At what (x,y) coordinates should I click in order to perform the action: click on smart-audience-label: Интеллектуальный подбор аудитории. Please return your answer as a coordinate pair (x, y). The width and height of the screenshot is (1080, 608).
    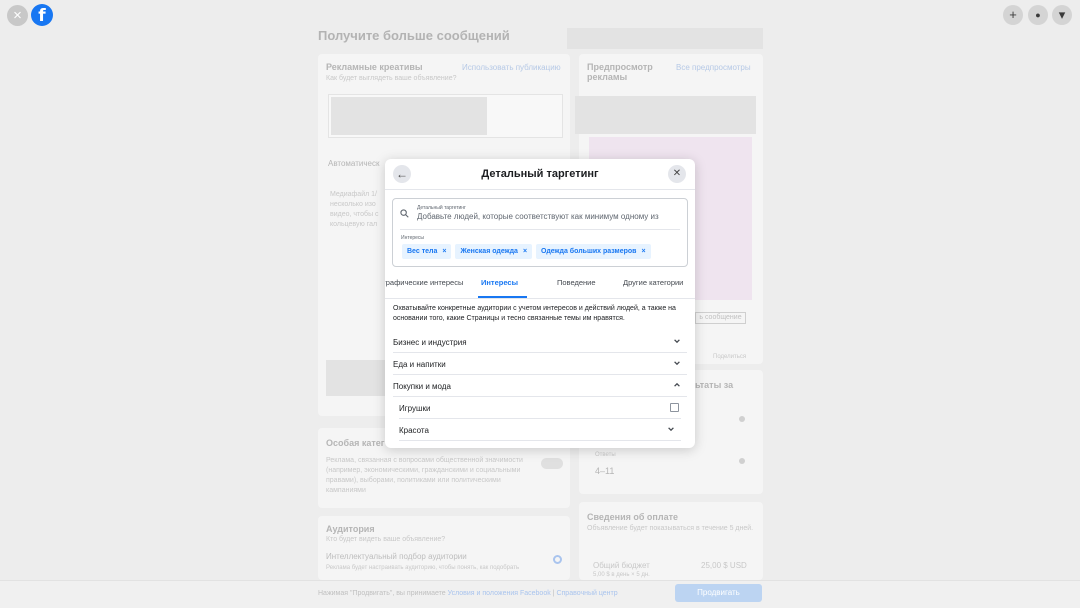
    Looking at the image, I should click on (396, 556).